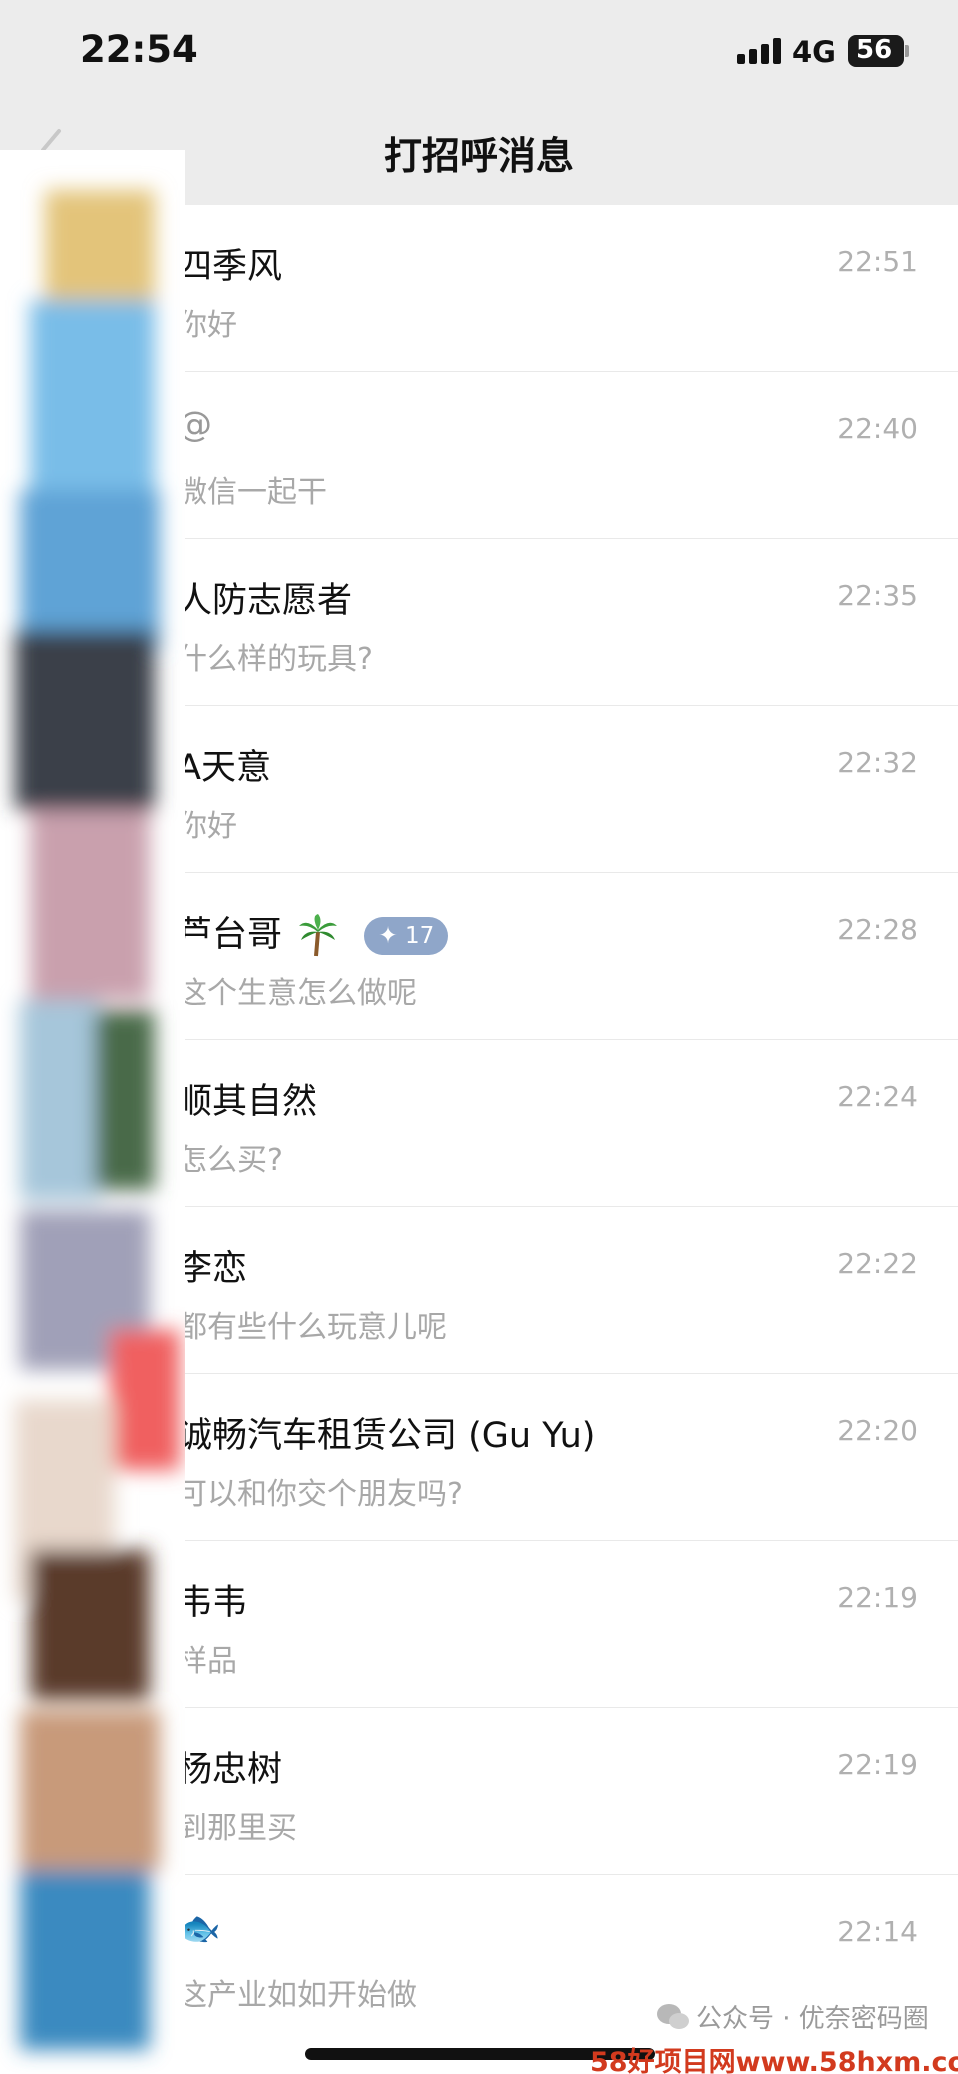 The image size is (958, 2074). Describe the element at coordinates (907, 51) in the screenshot. I see `battery-tip` at that location.